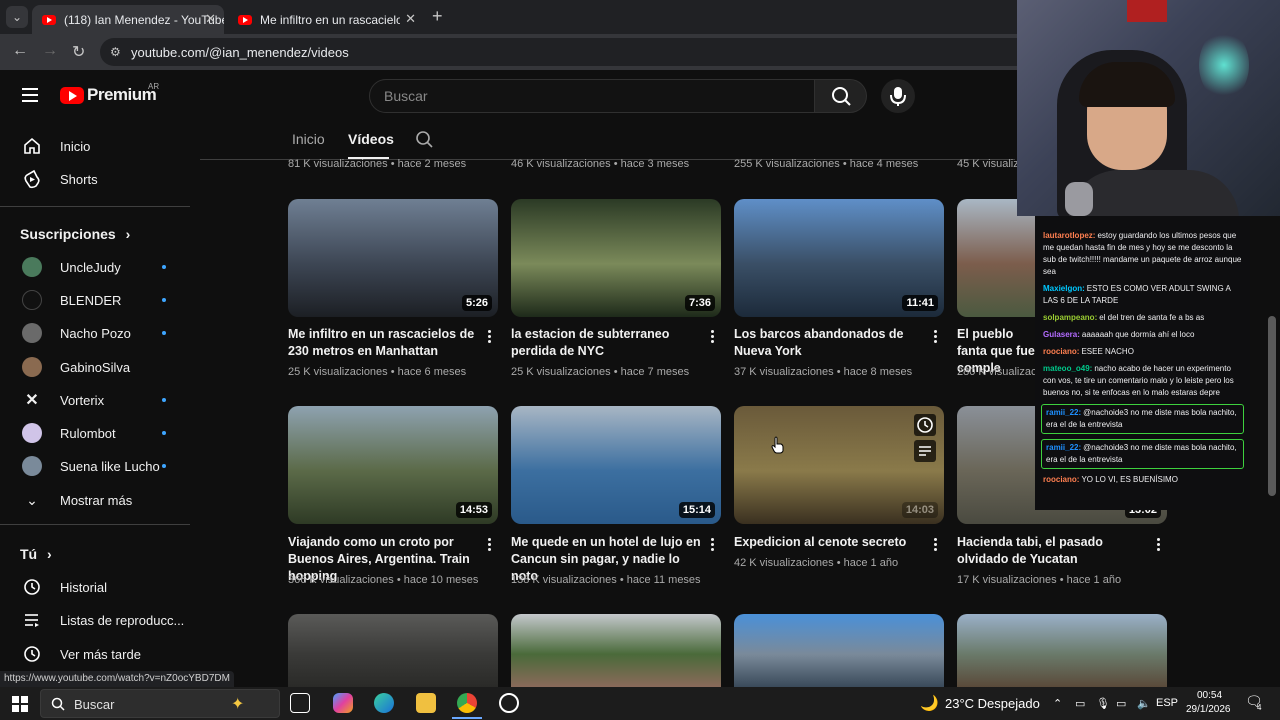  What do you see at coordinates (78, 52) in the screenshot?
I see `reload-icon: ↻` at bounding box center [78, 52].